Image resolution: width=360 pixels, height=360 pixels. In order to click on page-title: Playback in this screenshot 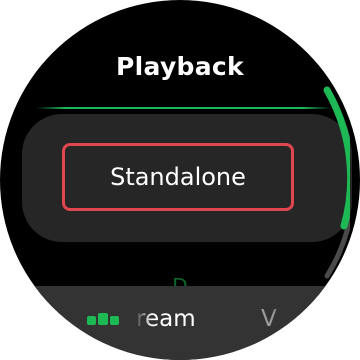, I will do `click(180, 66)`.